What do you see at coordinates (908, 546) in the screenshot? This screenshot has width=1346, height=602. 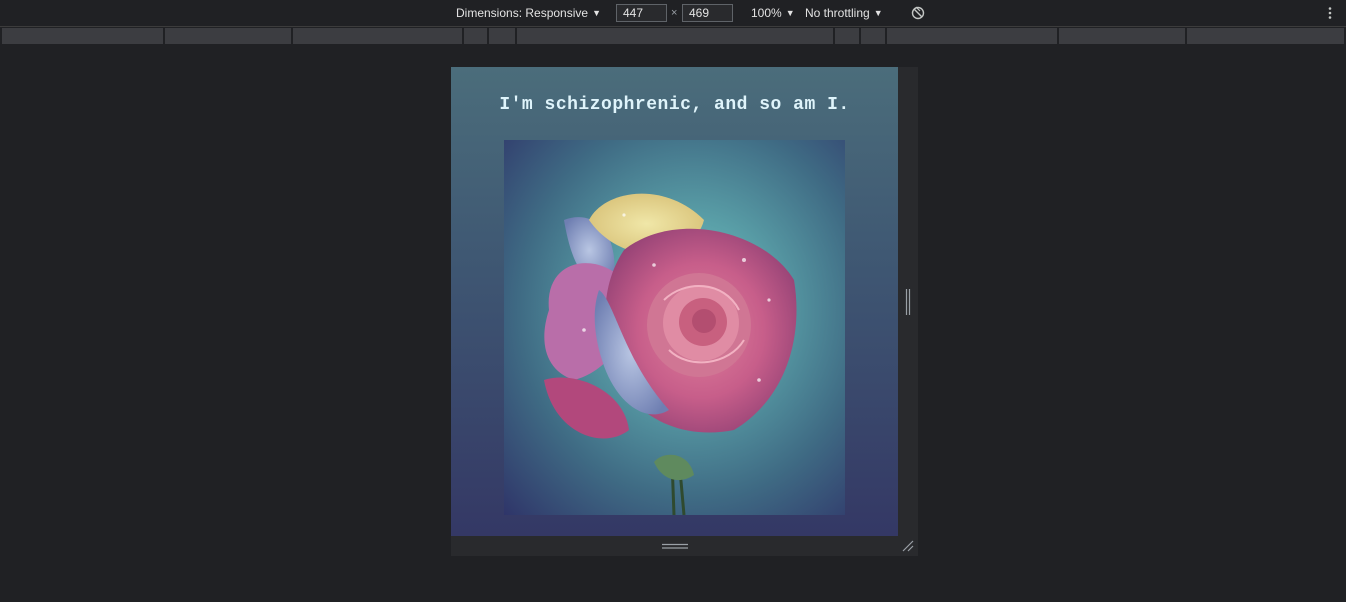 I see `corner-resize-icon` at bounding box center [908, 546].